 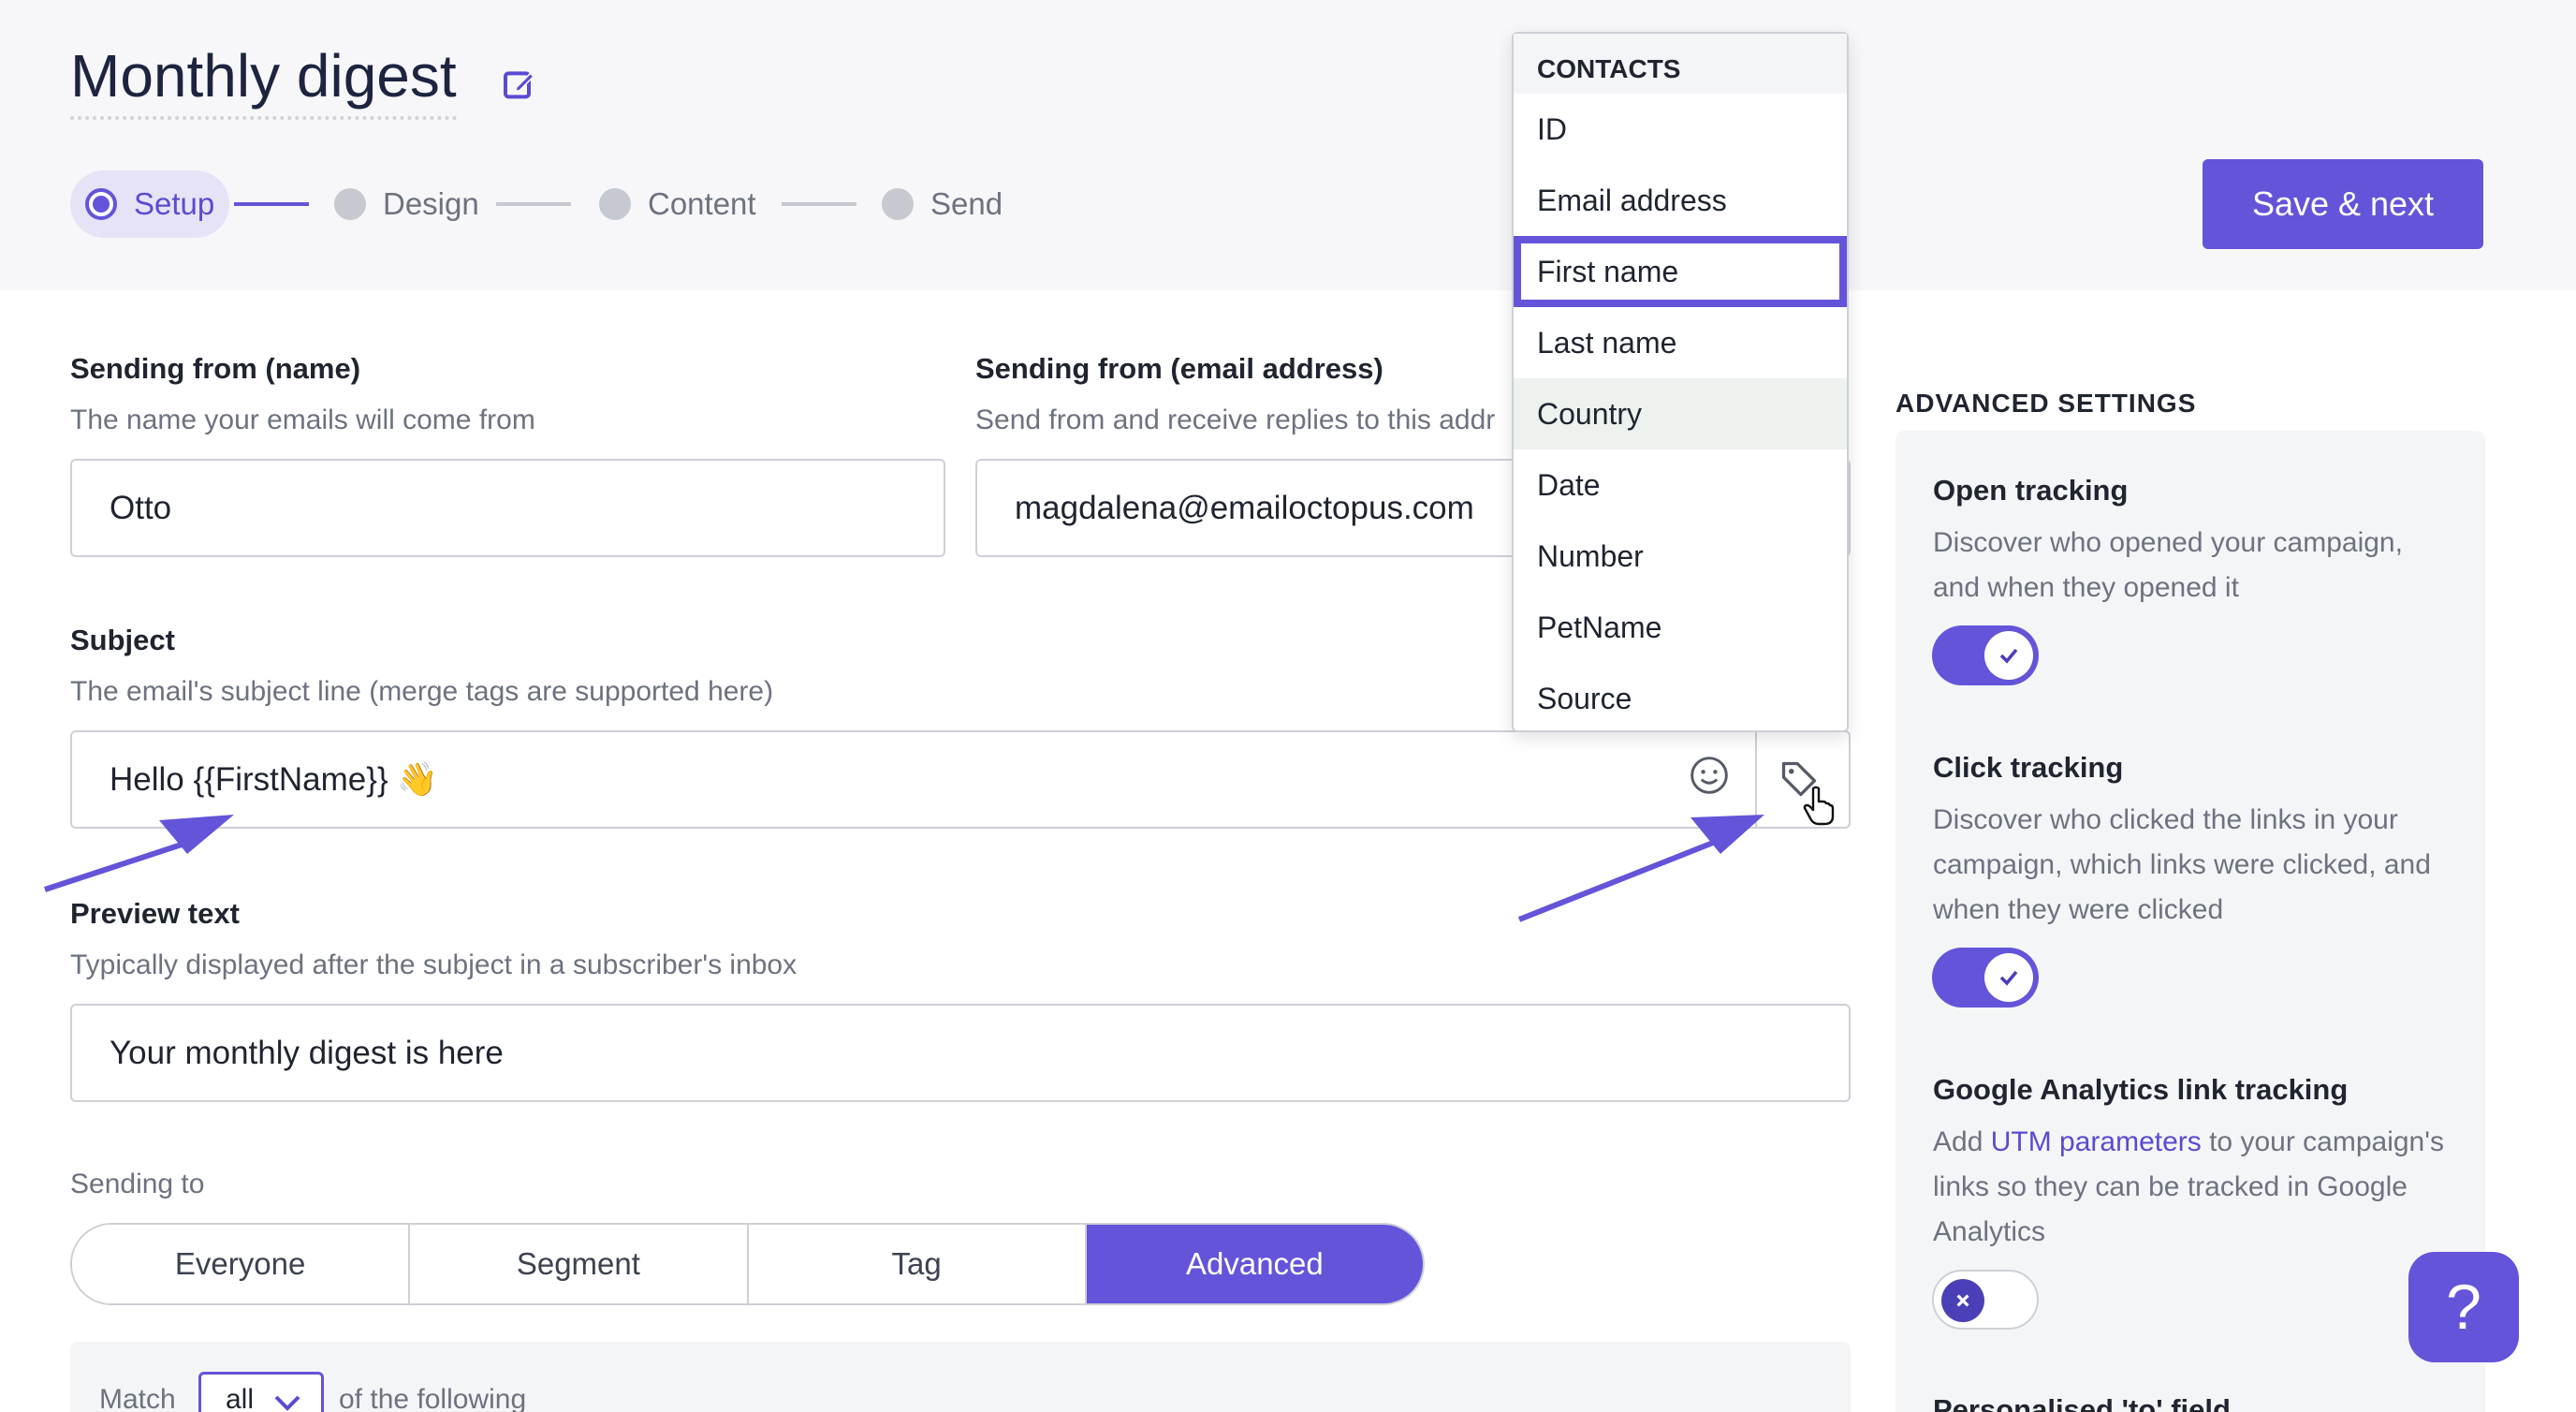 I want to click on step-label: Design, so click(x=431, y=203).